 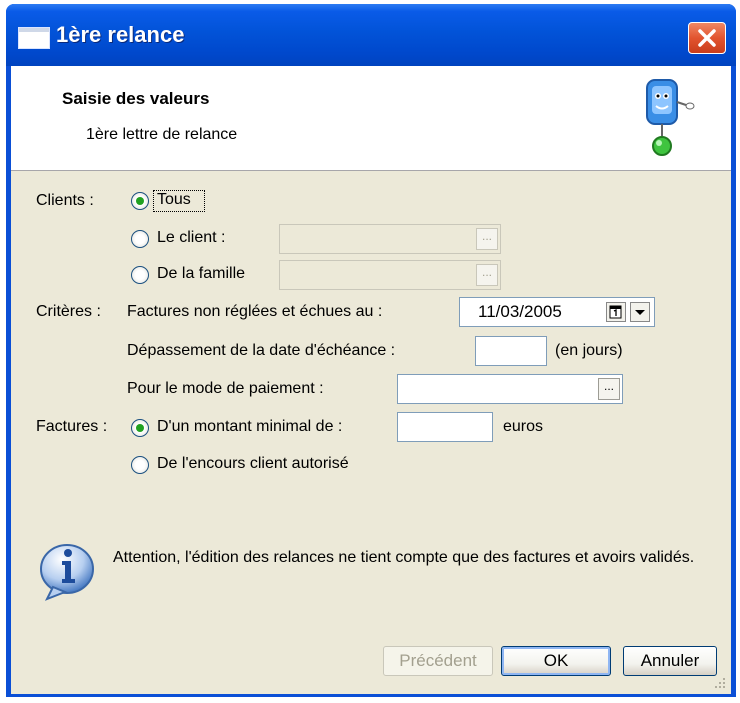 What do you see at coordinates (67, 572) in the screenshot?
I see `info-icon` at bounding box center [67, 572].